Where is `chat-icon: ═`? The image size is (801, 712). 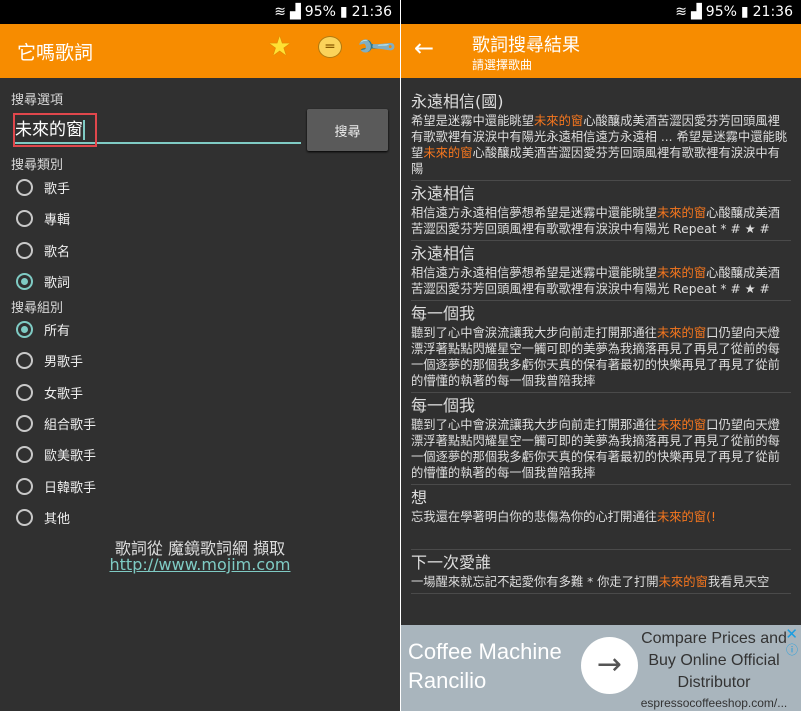 chat-icon: ═ is located at coordinates (330, 47).